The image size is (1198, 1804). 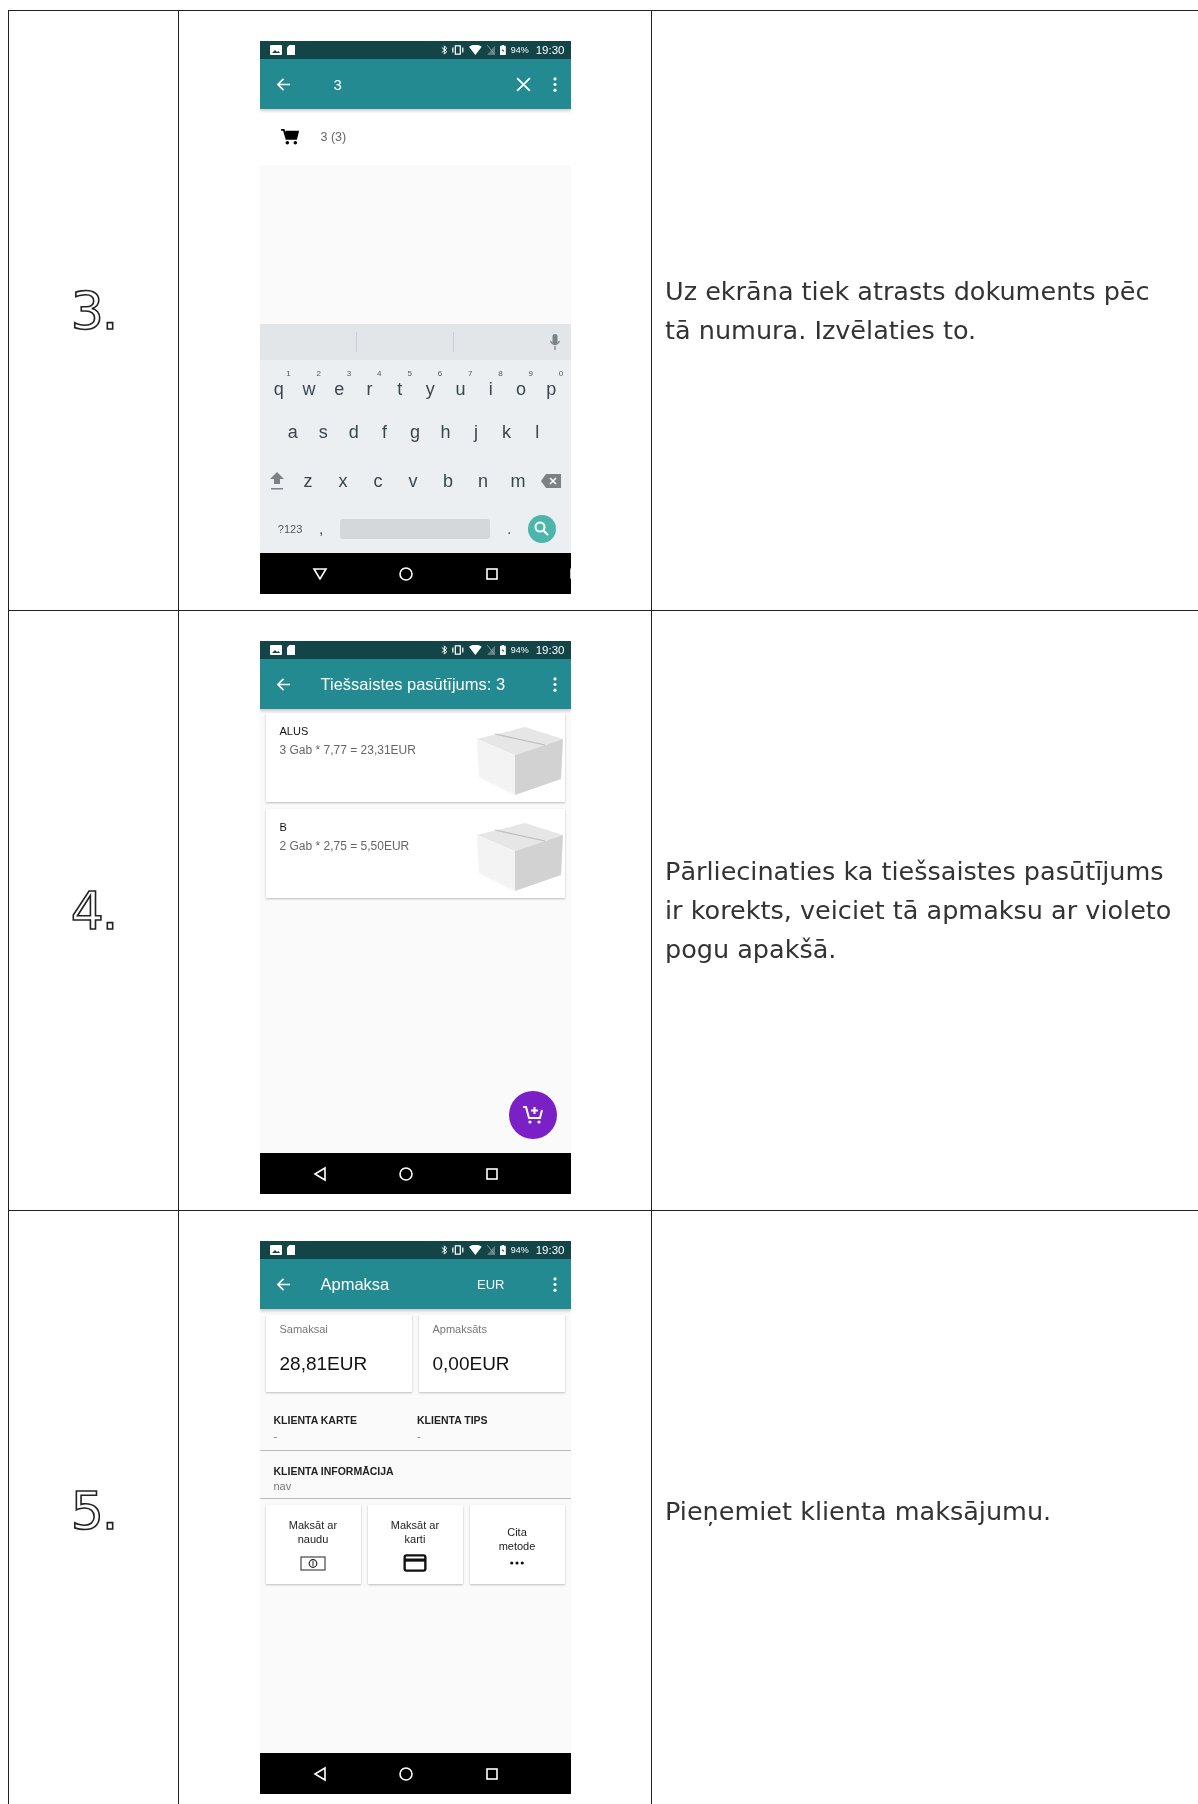 I want to click on item-name: ALUS, so click(x=294, y=731).